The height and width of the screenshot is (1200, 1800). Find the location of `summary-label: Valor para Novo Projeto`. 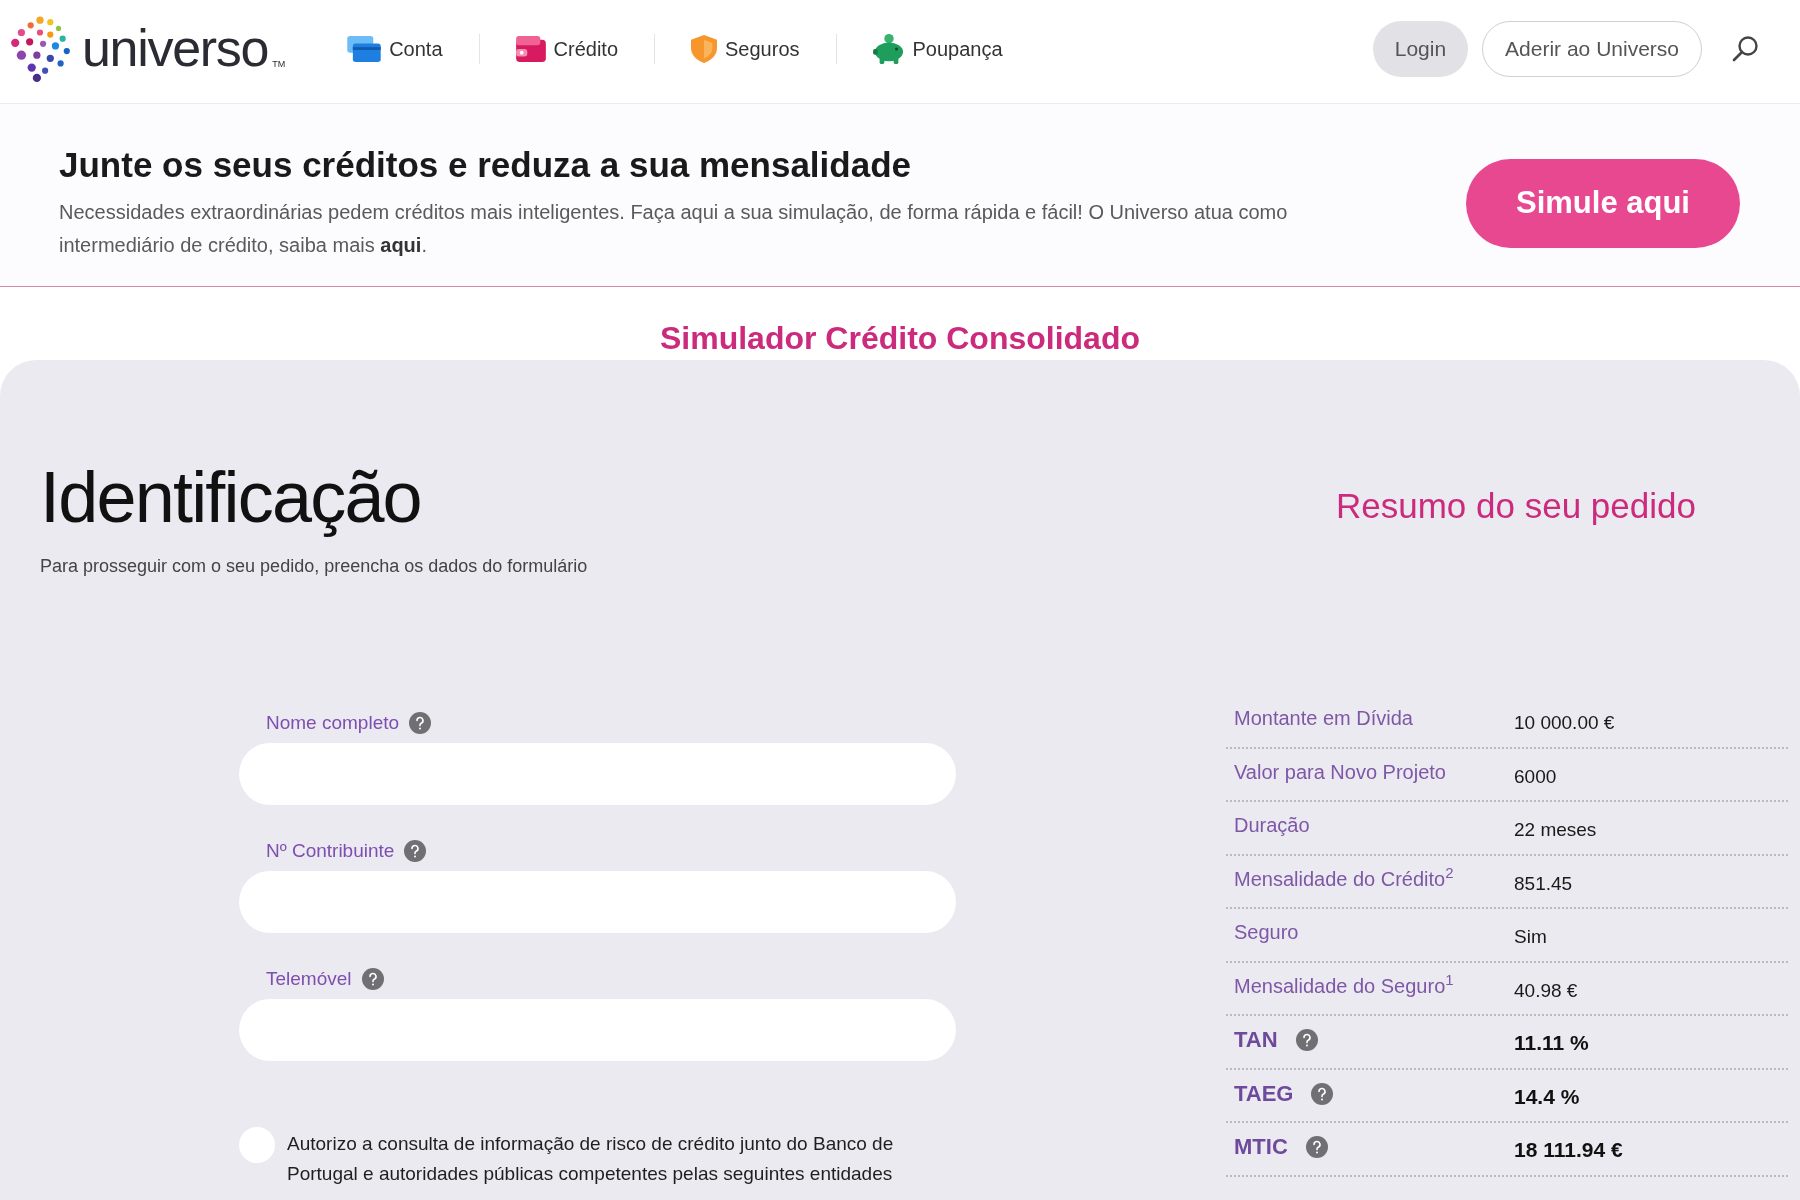

summary-label: Valor para Novo Projeto is located at coordinates (1340, 772).